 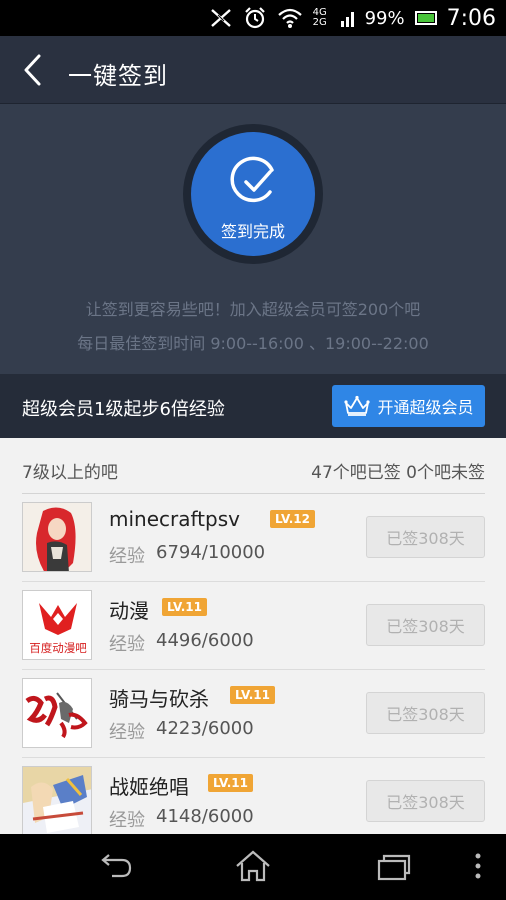 I want to click on open-vip-label: 开通超级会员, so click(x=425, y=407).